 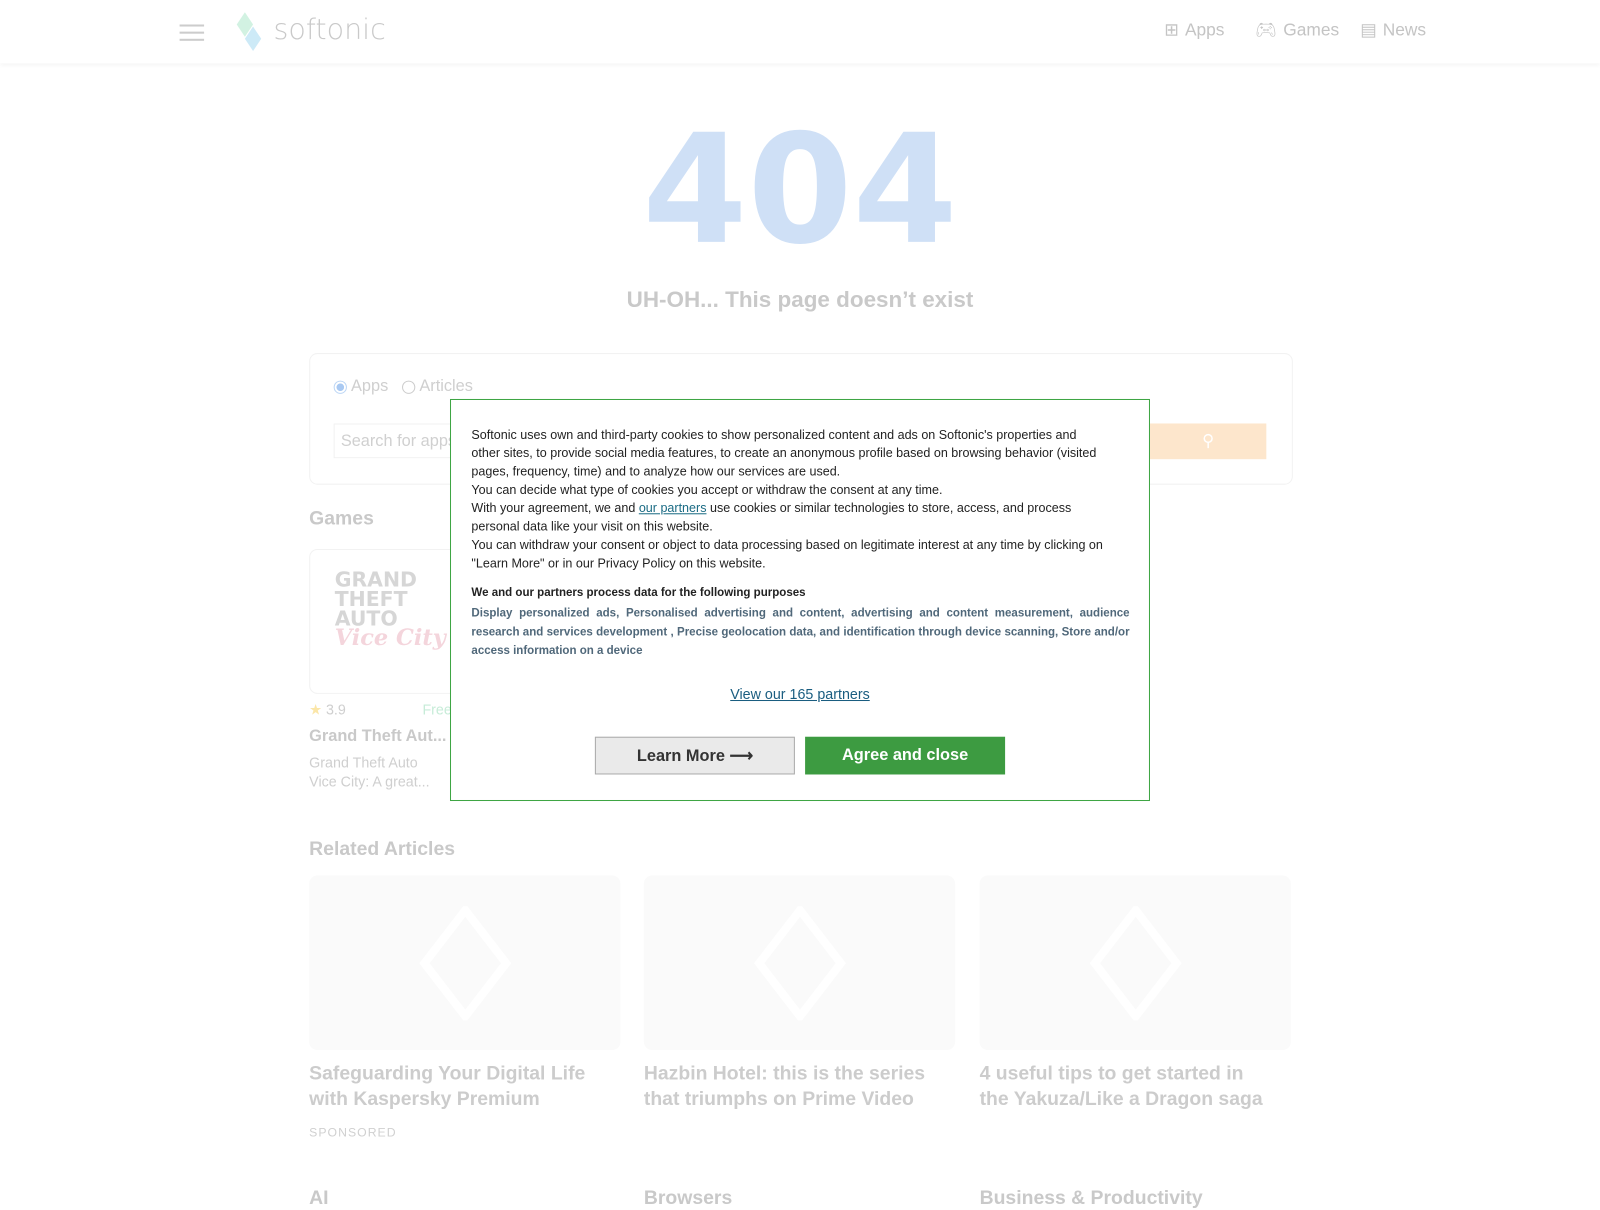 I want to click on nav-news: ▤ News, so click(x=1393, y=30).